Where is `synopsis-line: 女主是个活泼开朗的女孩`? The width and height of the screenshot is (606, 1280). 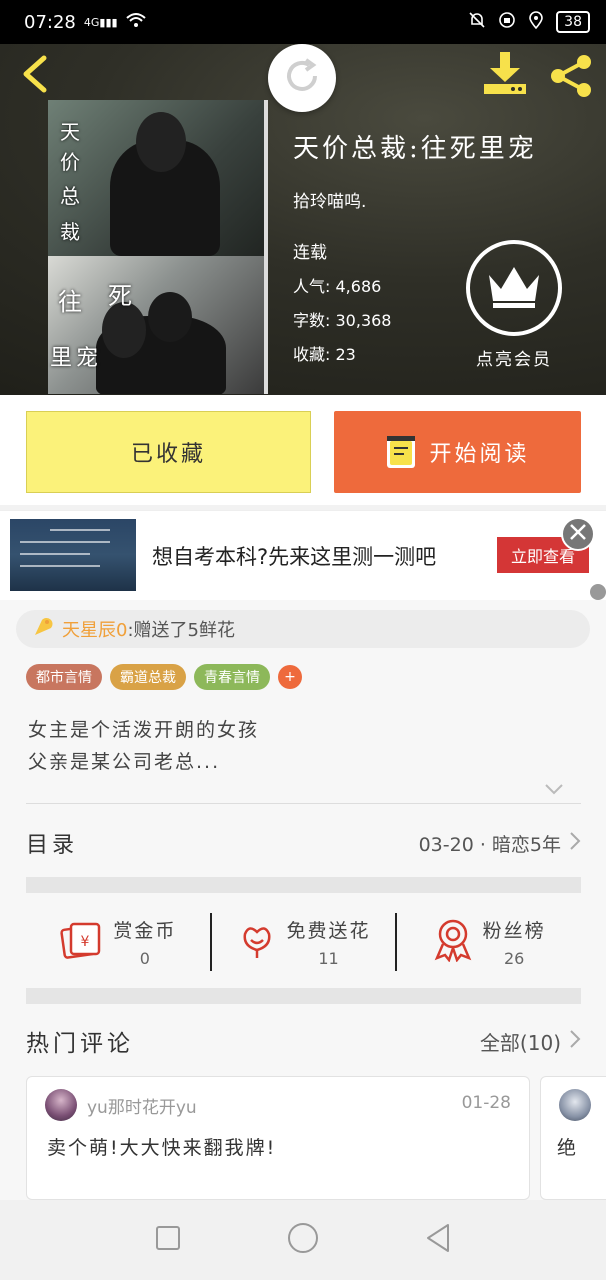
synopsis-line: 女主是个活泼开朗的女孩 is located at coordinates (144, 730).